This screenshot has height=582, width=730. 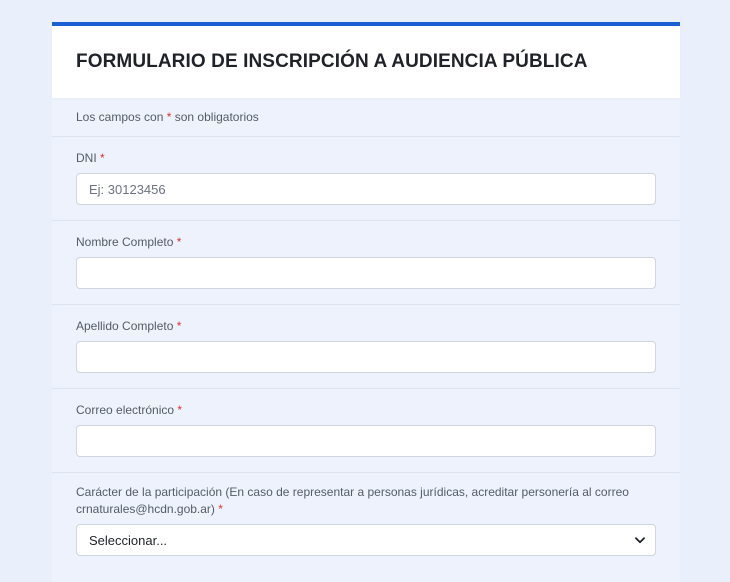 I want to click on apellido-required-marker: *, so click(x=179, y=326).